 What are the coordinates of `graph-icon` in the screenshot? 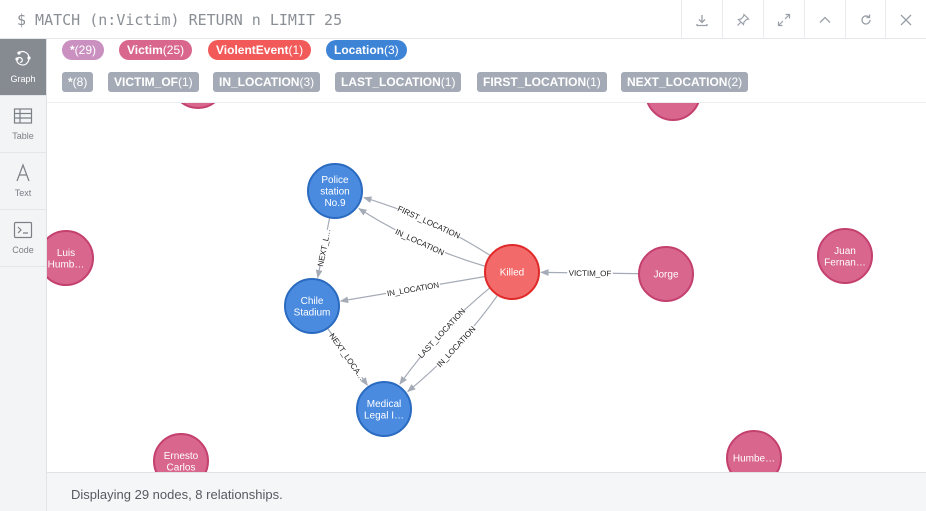 It's located at (23, 58).